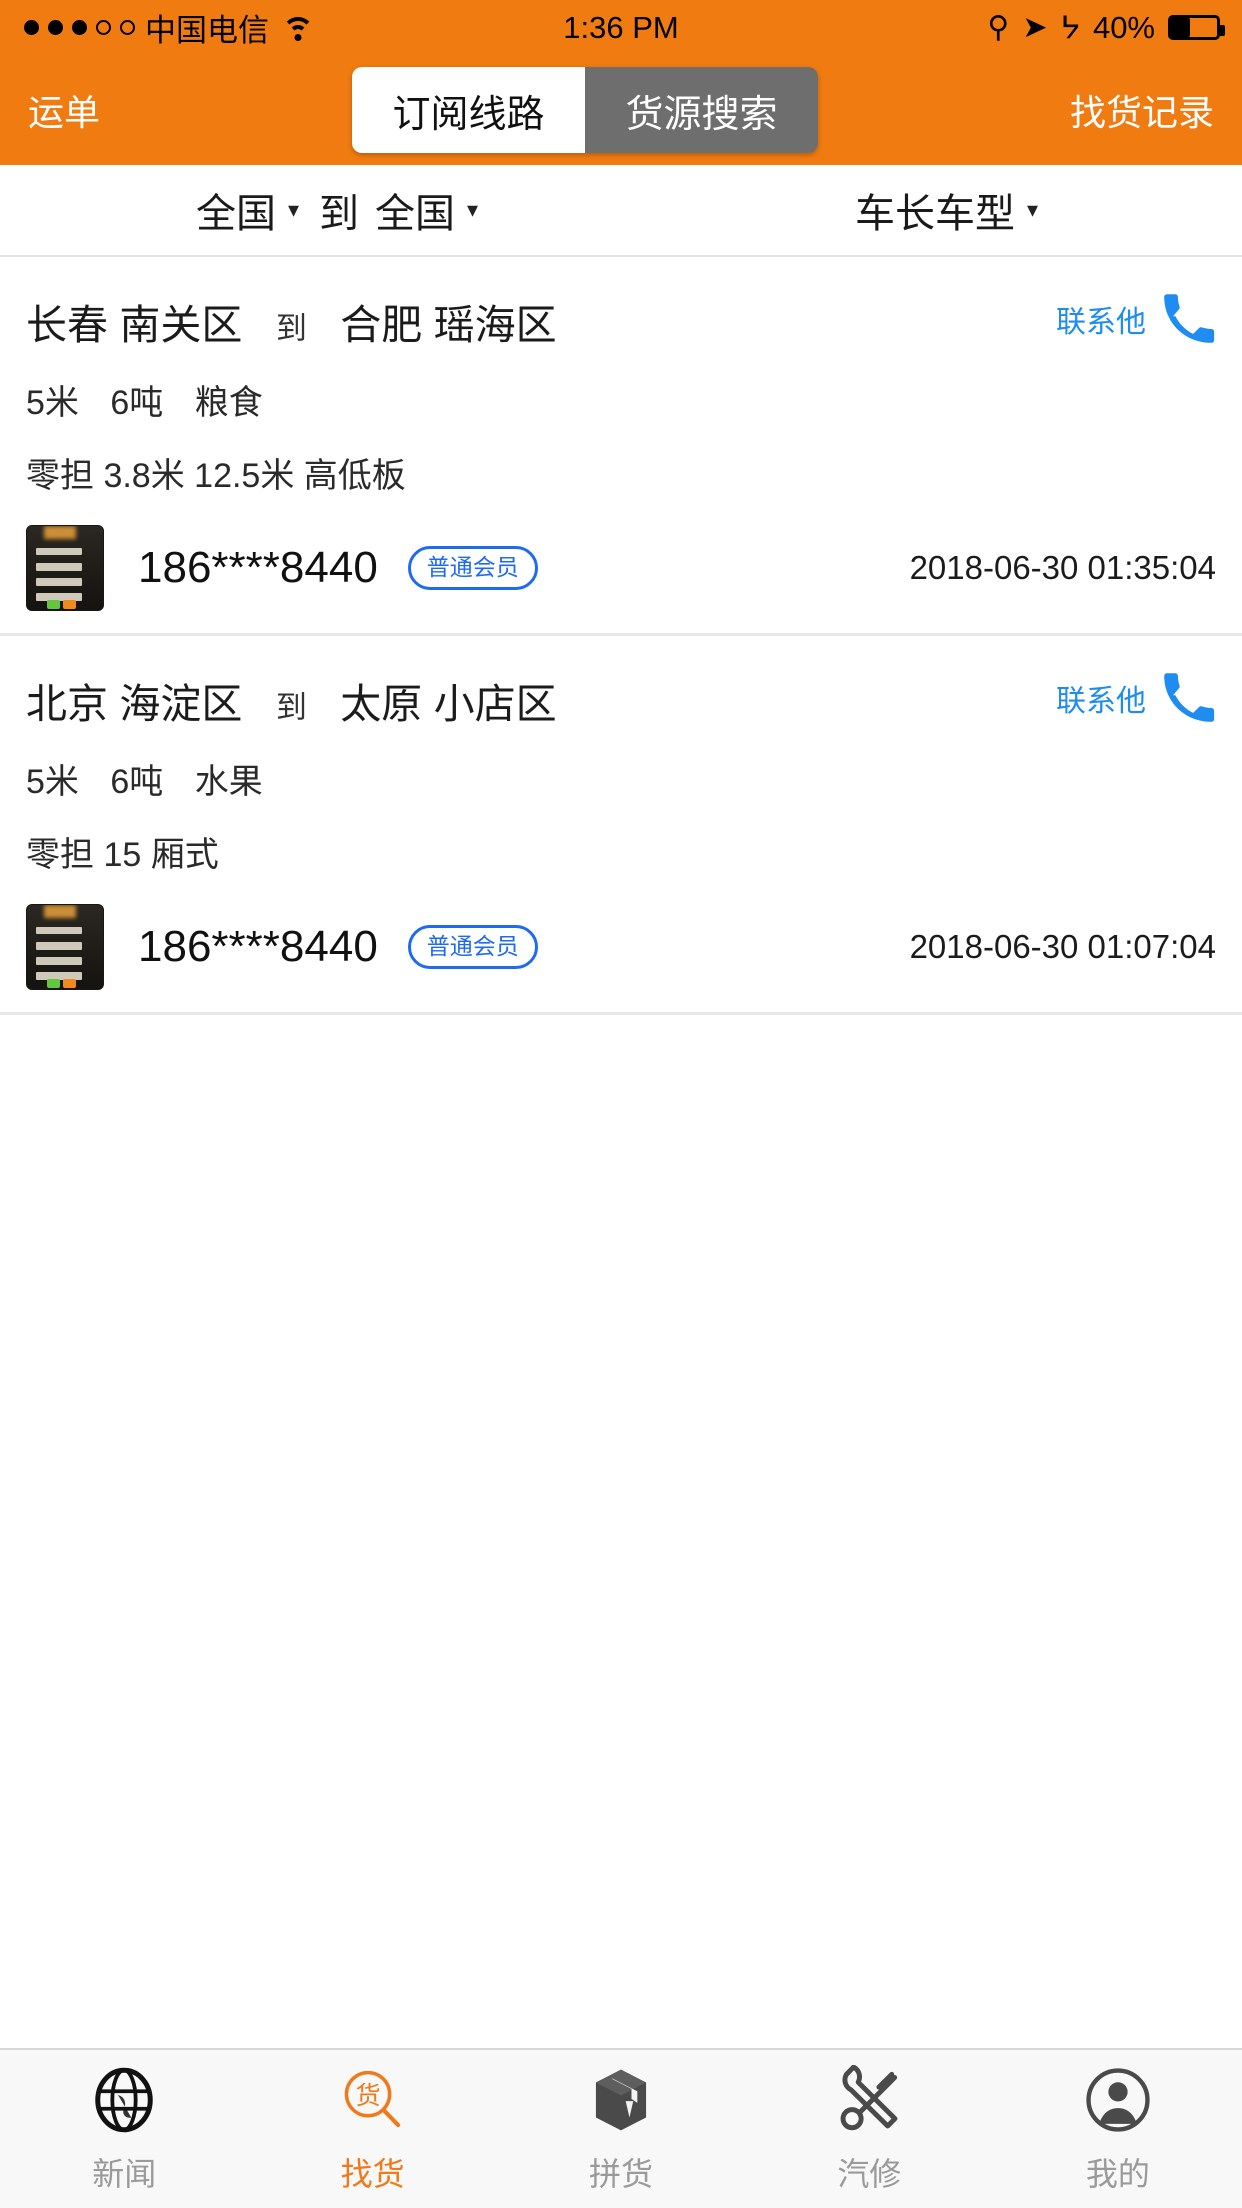  I want to click on tab-group-cargo: 拼货, so click(621, 2129).